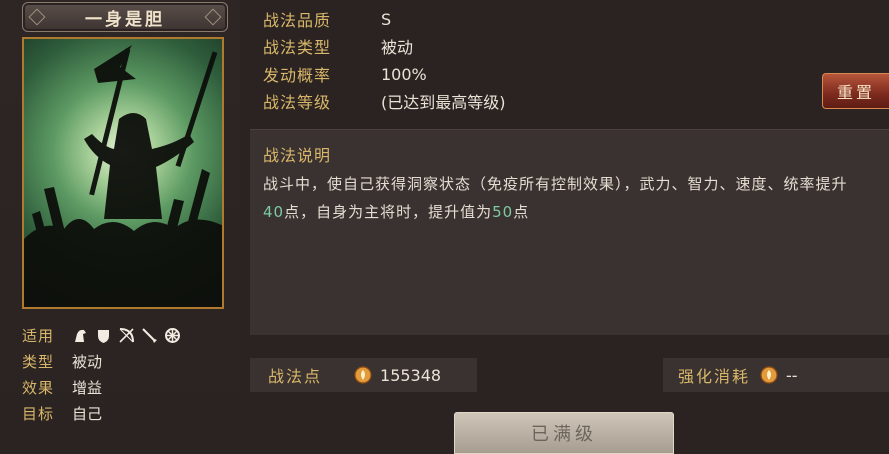 This screenshot has width=889, height=454. I want to click on category-row: 战法类型 被动, so click(338, 46).